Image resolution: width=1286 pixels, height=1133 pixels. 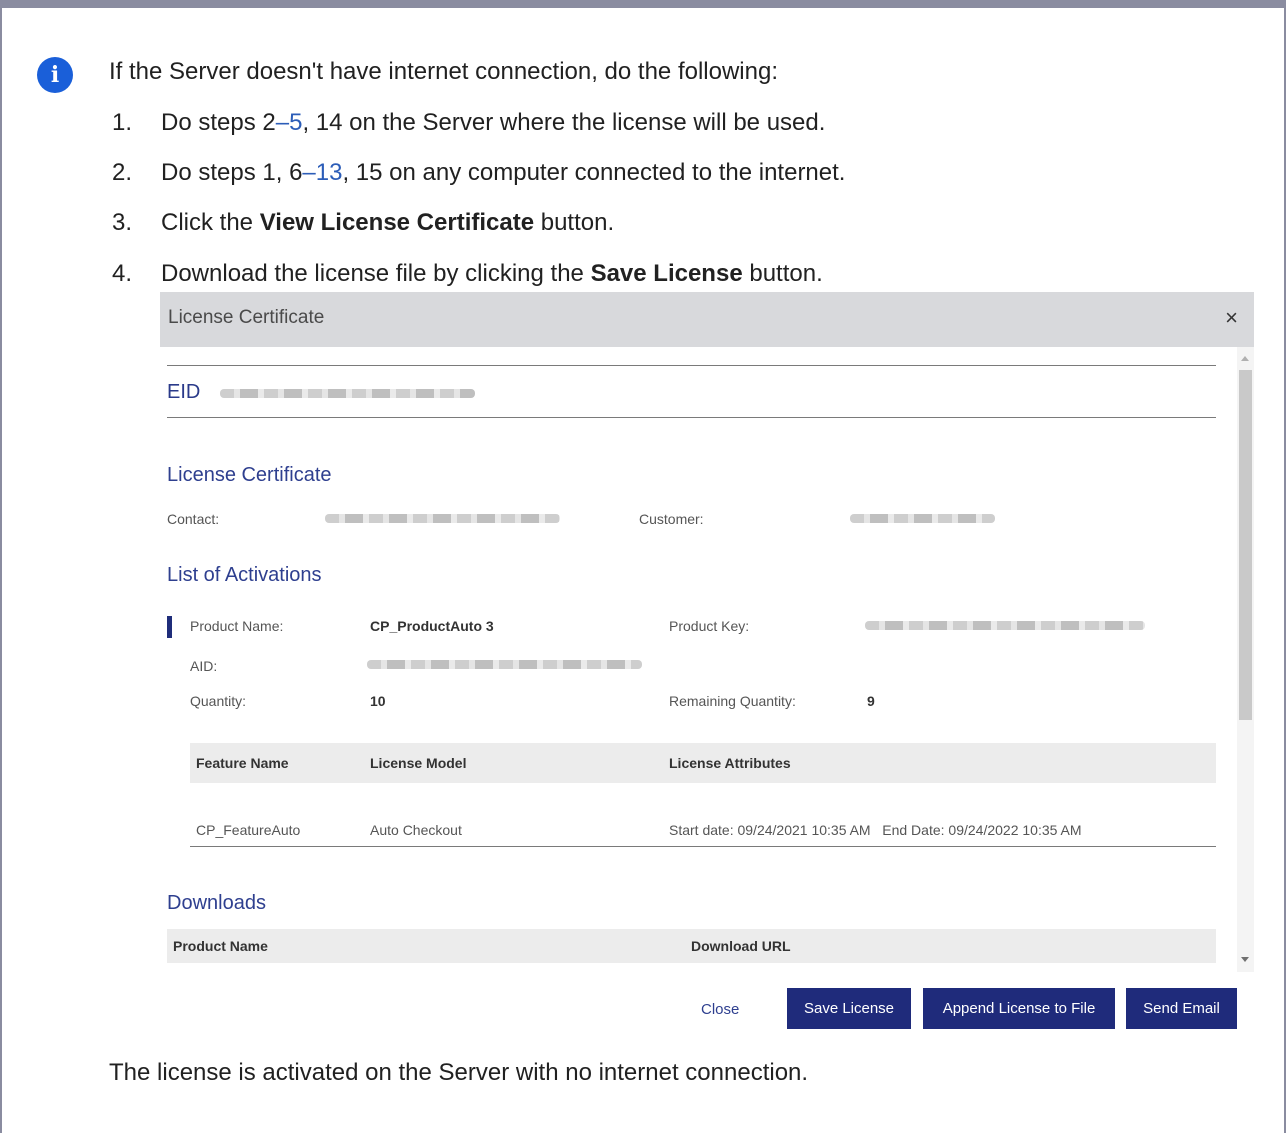 What do you see at coordinates (709, 626) in the screenshot?
I see `product-key-label: Product Key:` at bounding box center [709, 626].